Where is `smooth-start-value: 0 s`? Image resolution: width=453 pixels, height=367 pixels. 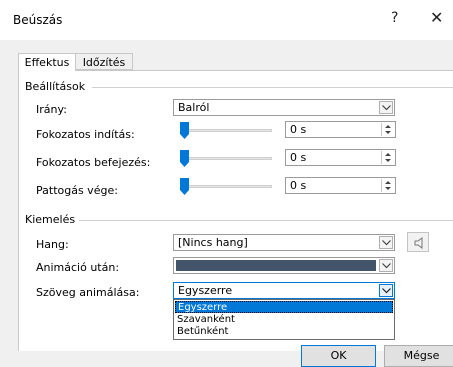 smooth-start-value: 0 s is located at coordinates (298, 129).